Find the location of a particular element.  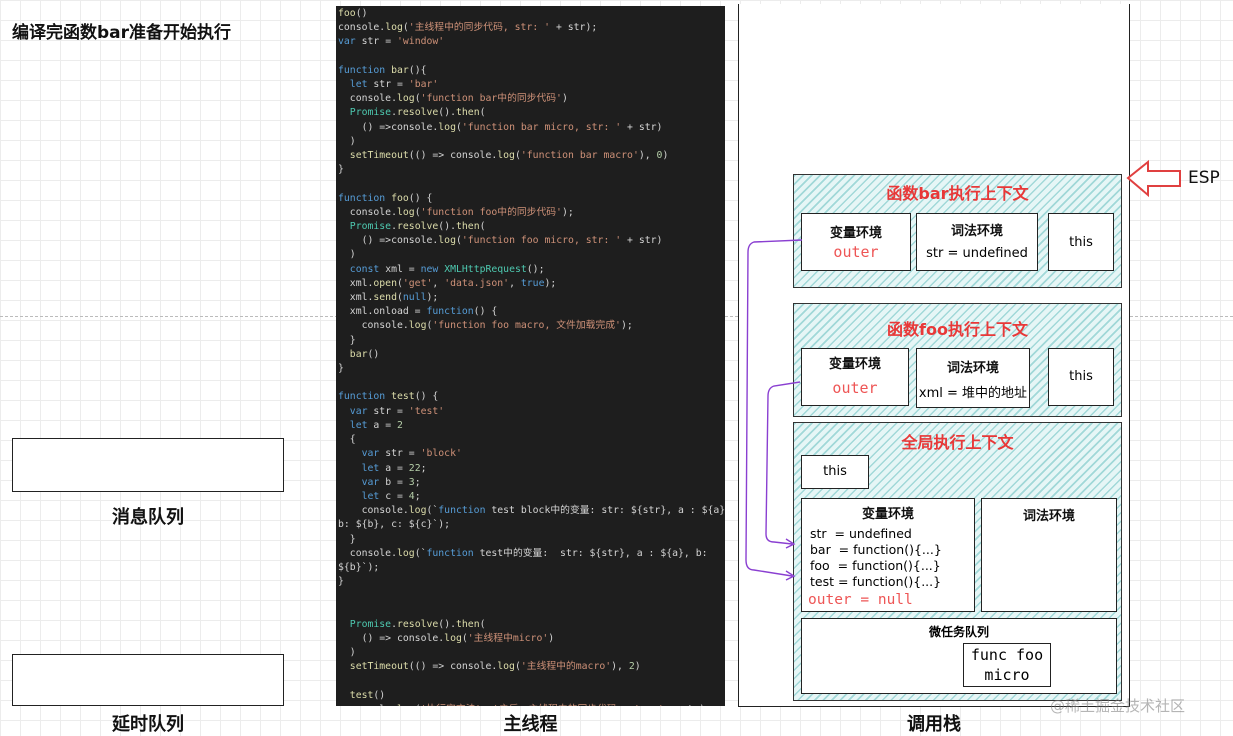

code-line: let a = 2 is located at coordinates (376, 425).